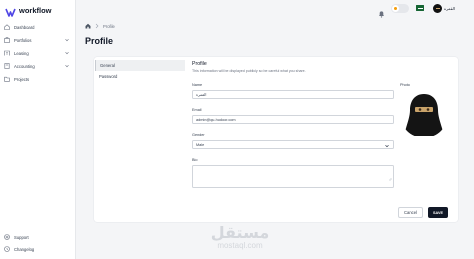  I want to click on sidebar-item-changelog: Changelog, so click(38, 249).